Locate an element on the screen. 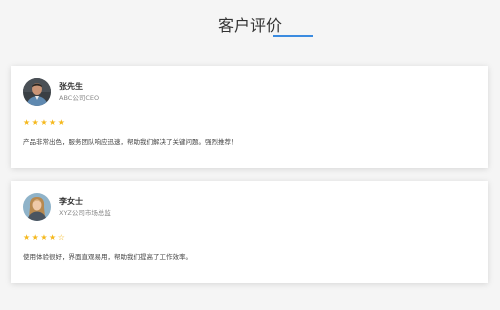 The width and height of the screenshot is (500, 310). reviewer-role: XYZ公司市场总监 is located at coordinates (85, 213).